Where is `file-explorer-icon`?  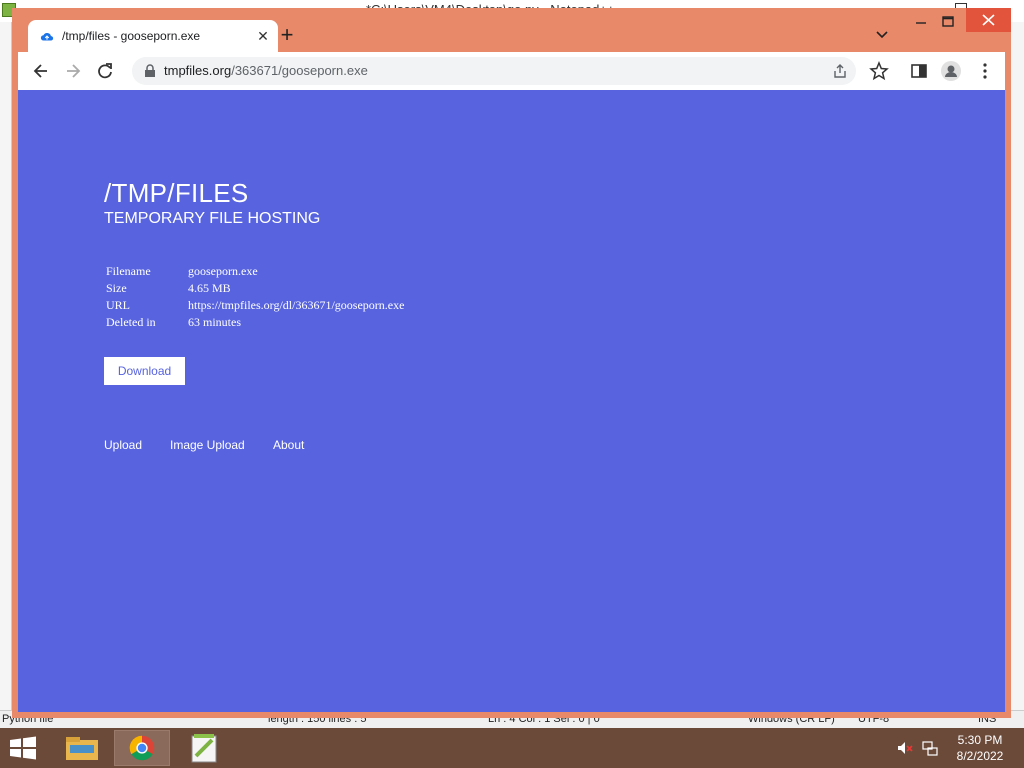
file-explorer-icon is located at coordinates (82, 748).